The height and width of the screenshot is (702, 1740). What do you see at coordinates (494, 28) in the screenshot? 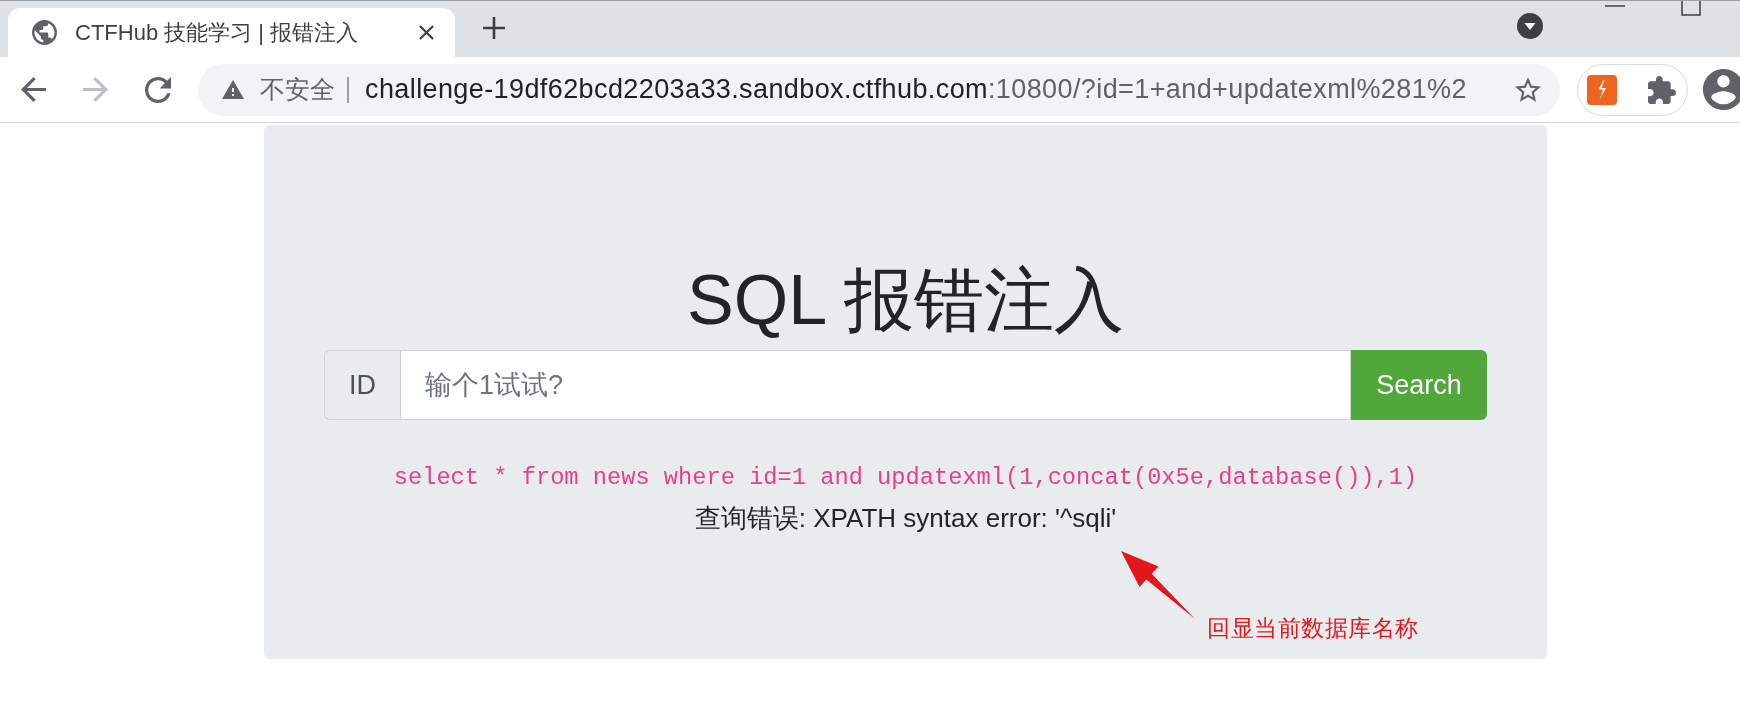
I see `plus-icon` at bounding box center [494, 28].